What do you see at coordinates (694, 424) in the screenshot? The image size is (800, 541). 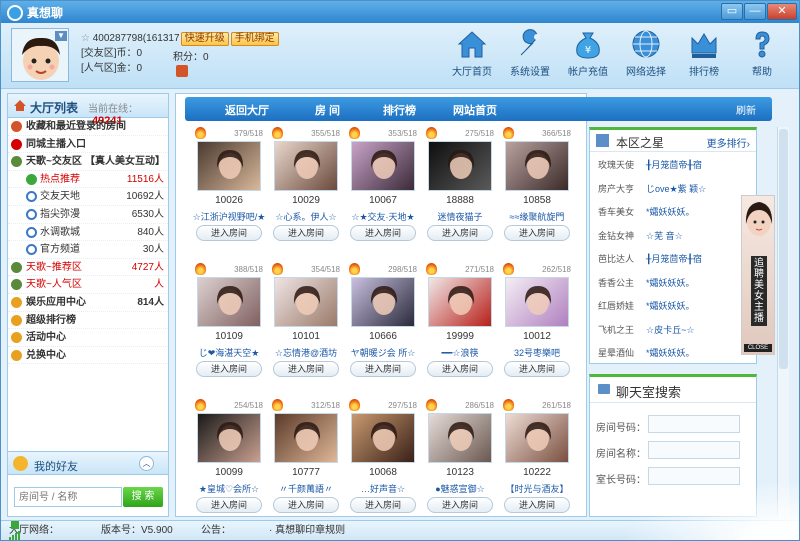 I see `room-number-input` at bounding box center [694, 424].